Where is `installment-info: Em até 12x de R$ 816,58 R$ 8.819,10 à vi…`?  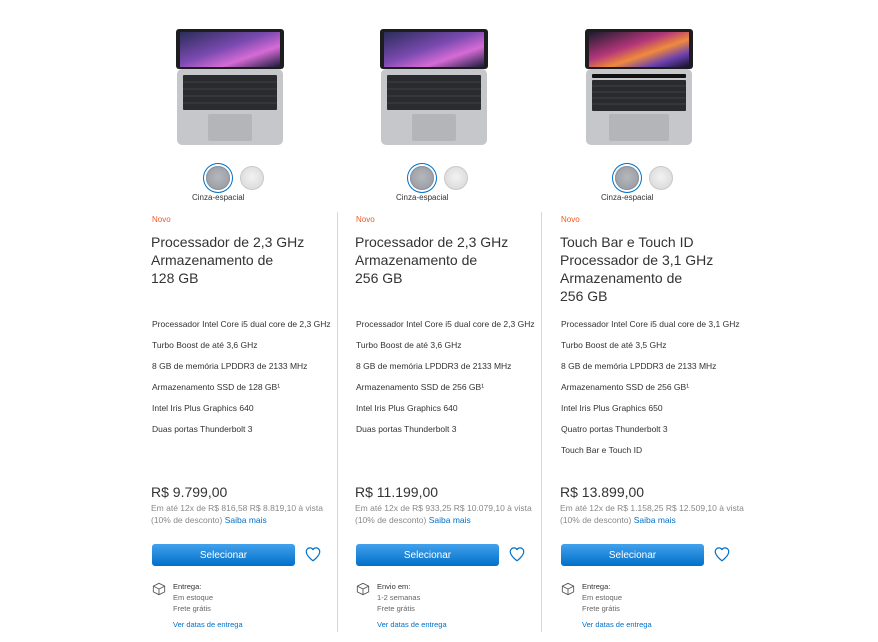 installment-info: Em até 12x de R$ 816,58 R$ 8.819,10 à vi… is located at coordinates (243, 514).